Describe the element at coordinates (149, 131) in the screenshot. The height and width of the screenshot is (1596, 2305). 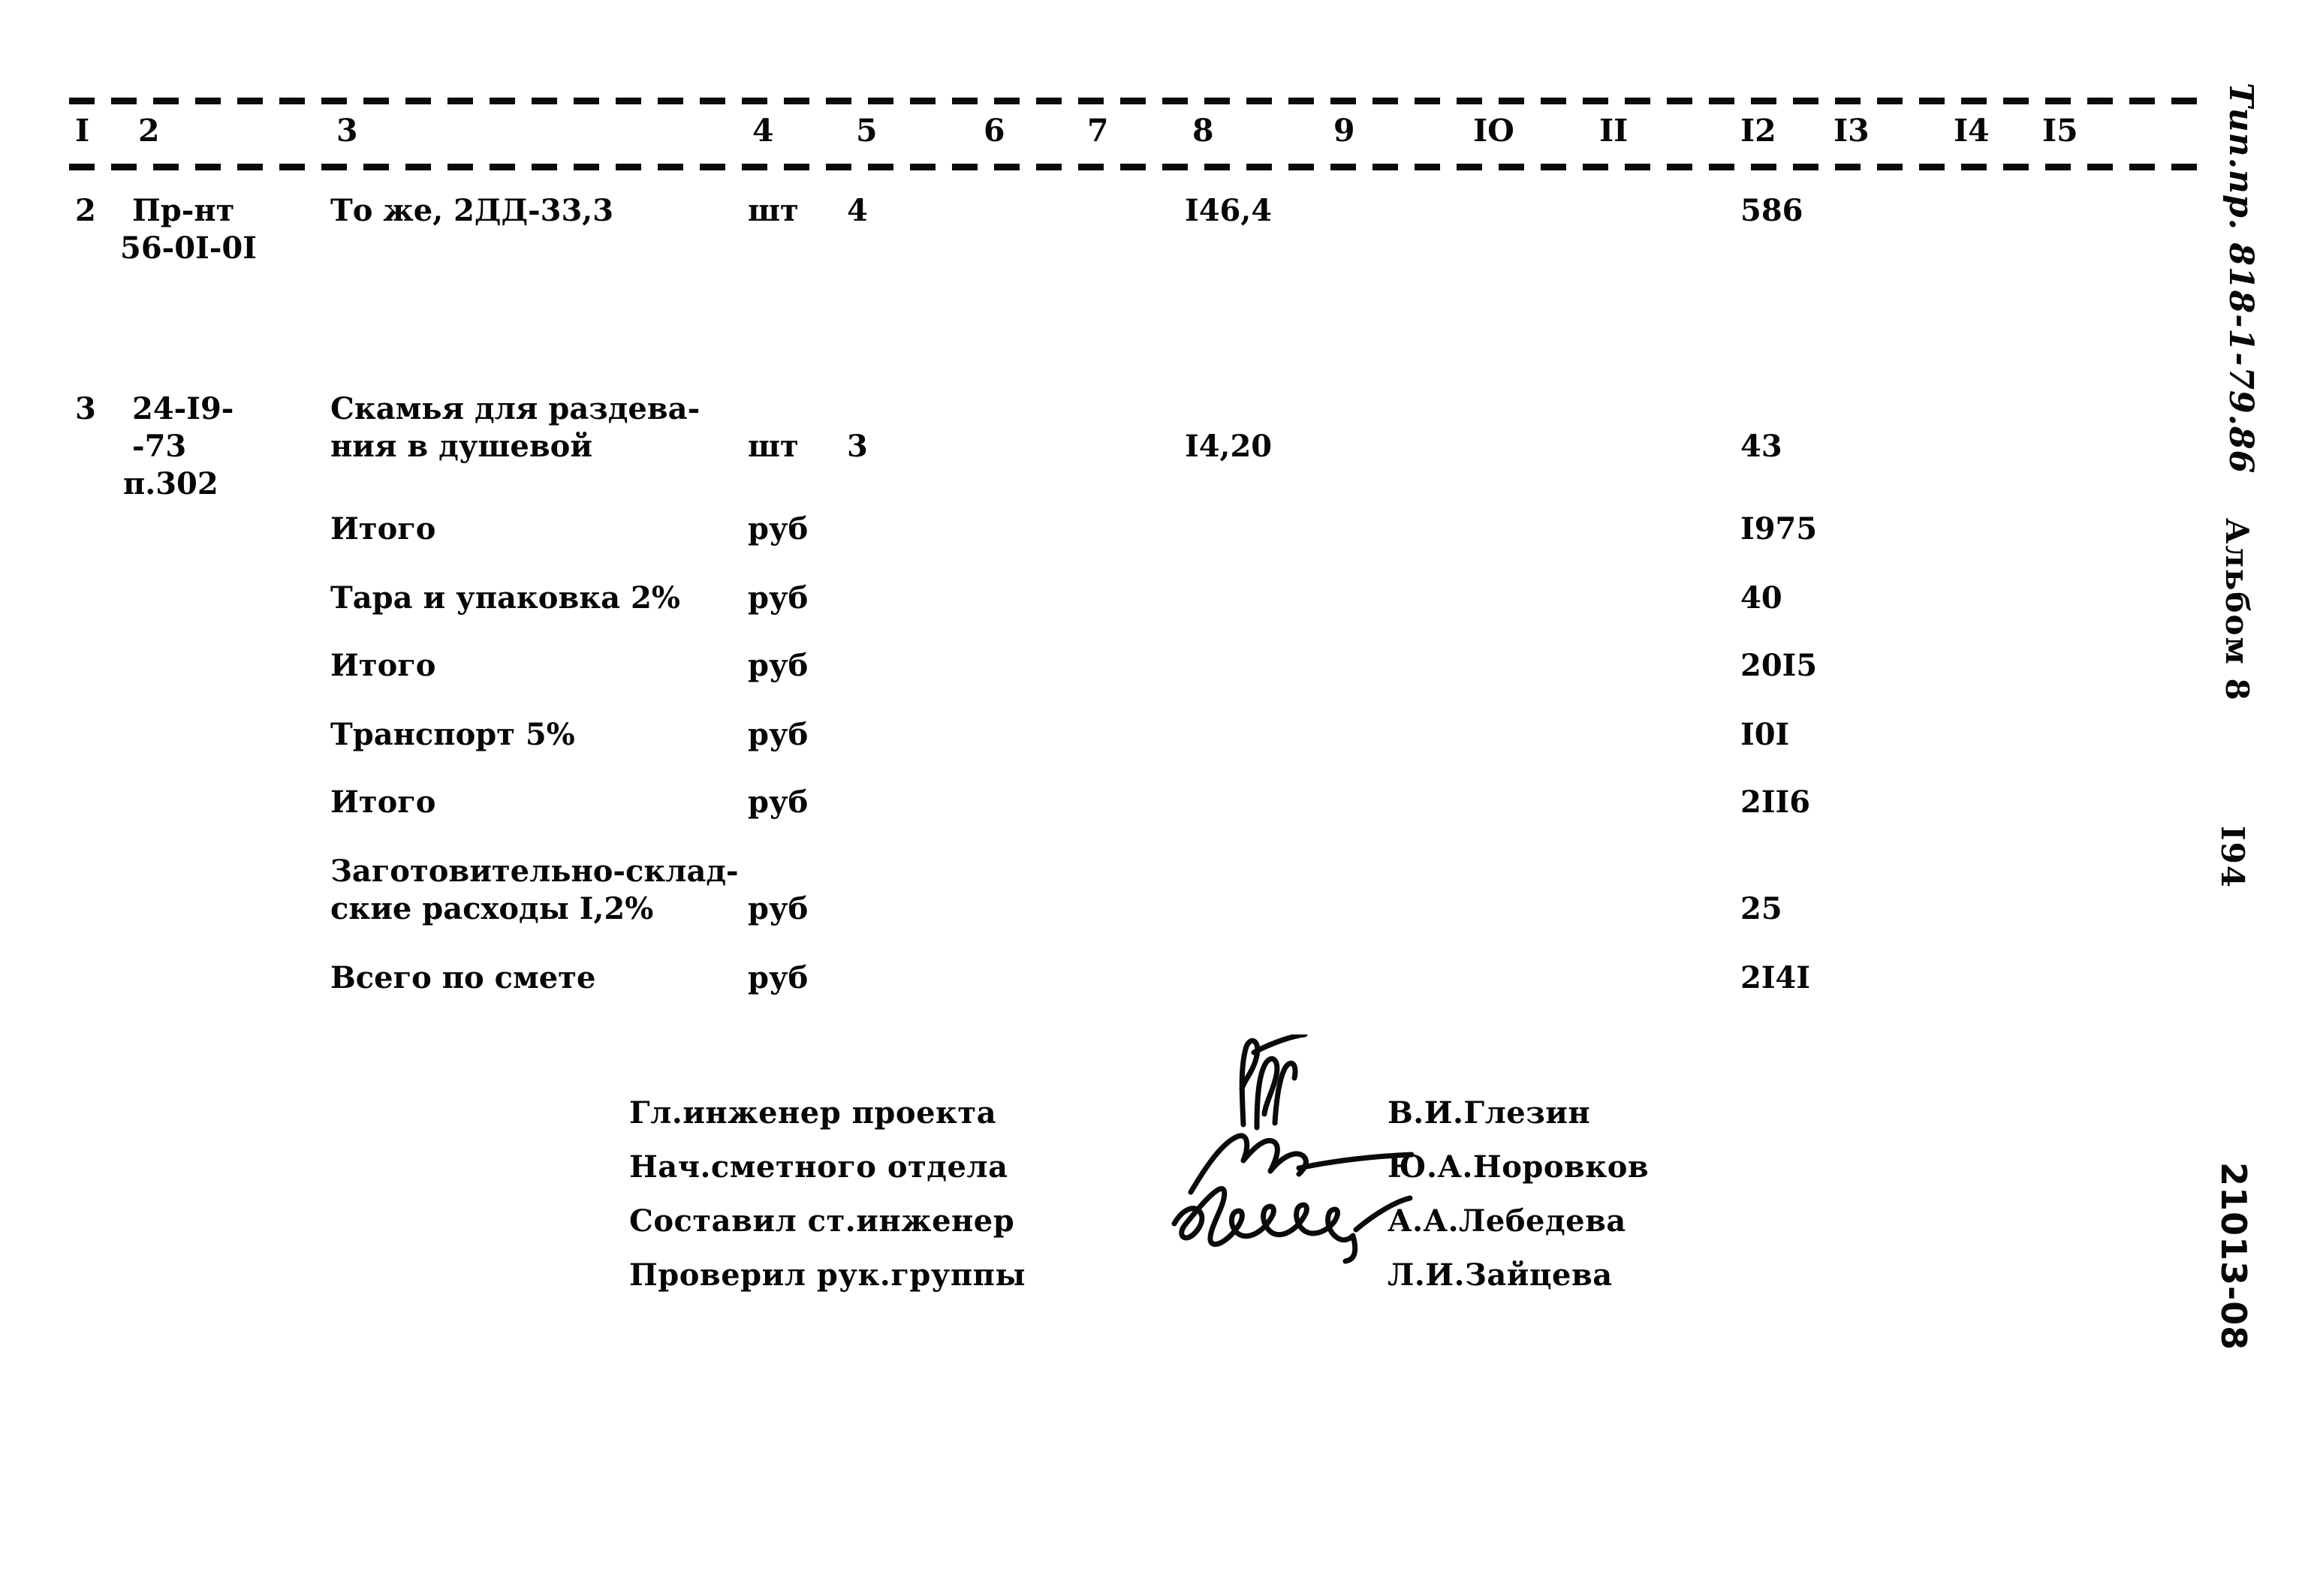
I see `column-header-2: 2` at that location.